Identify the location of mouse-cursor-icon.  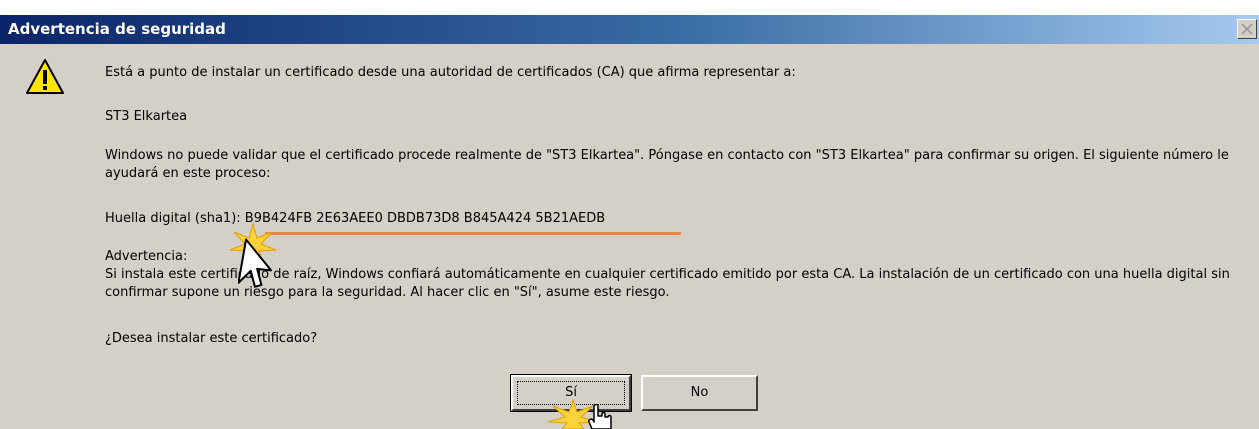
(255, 263).